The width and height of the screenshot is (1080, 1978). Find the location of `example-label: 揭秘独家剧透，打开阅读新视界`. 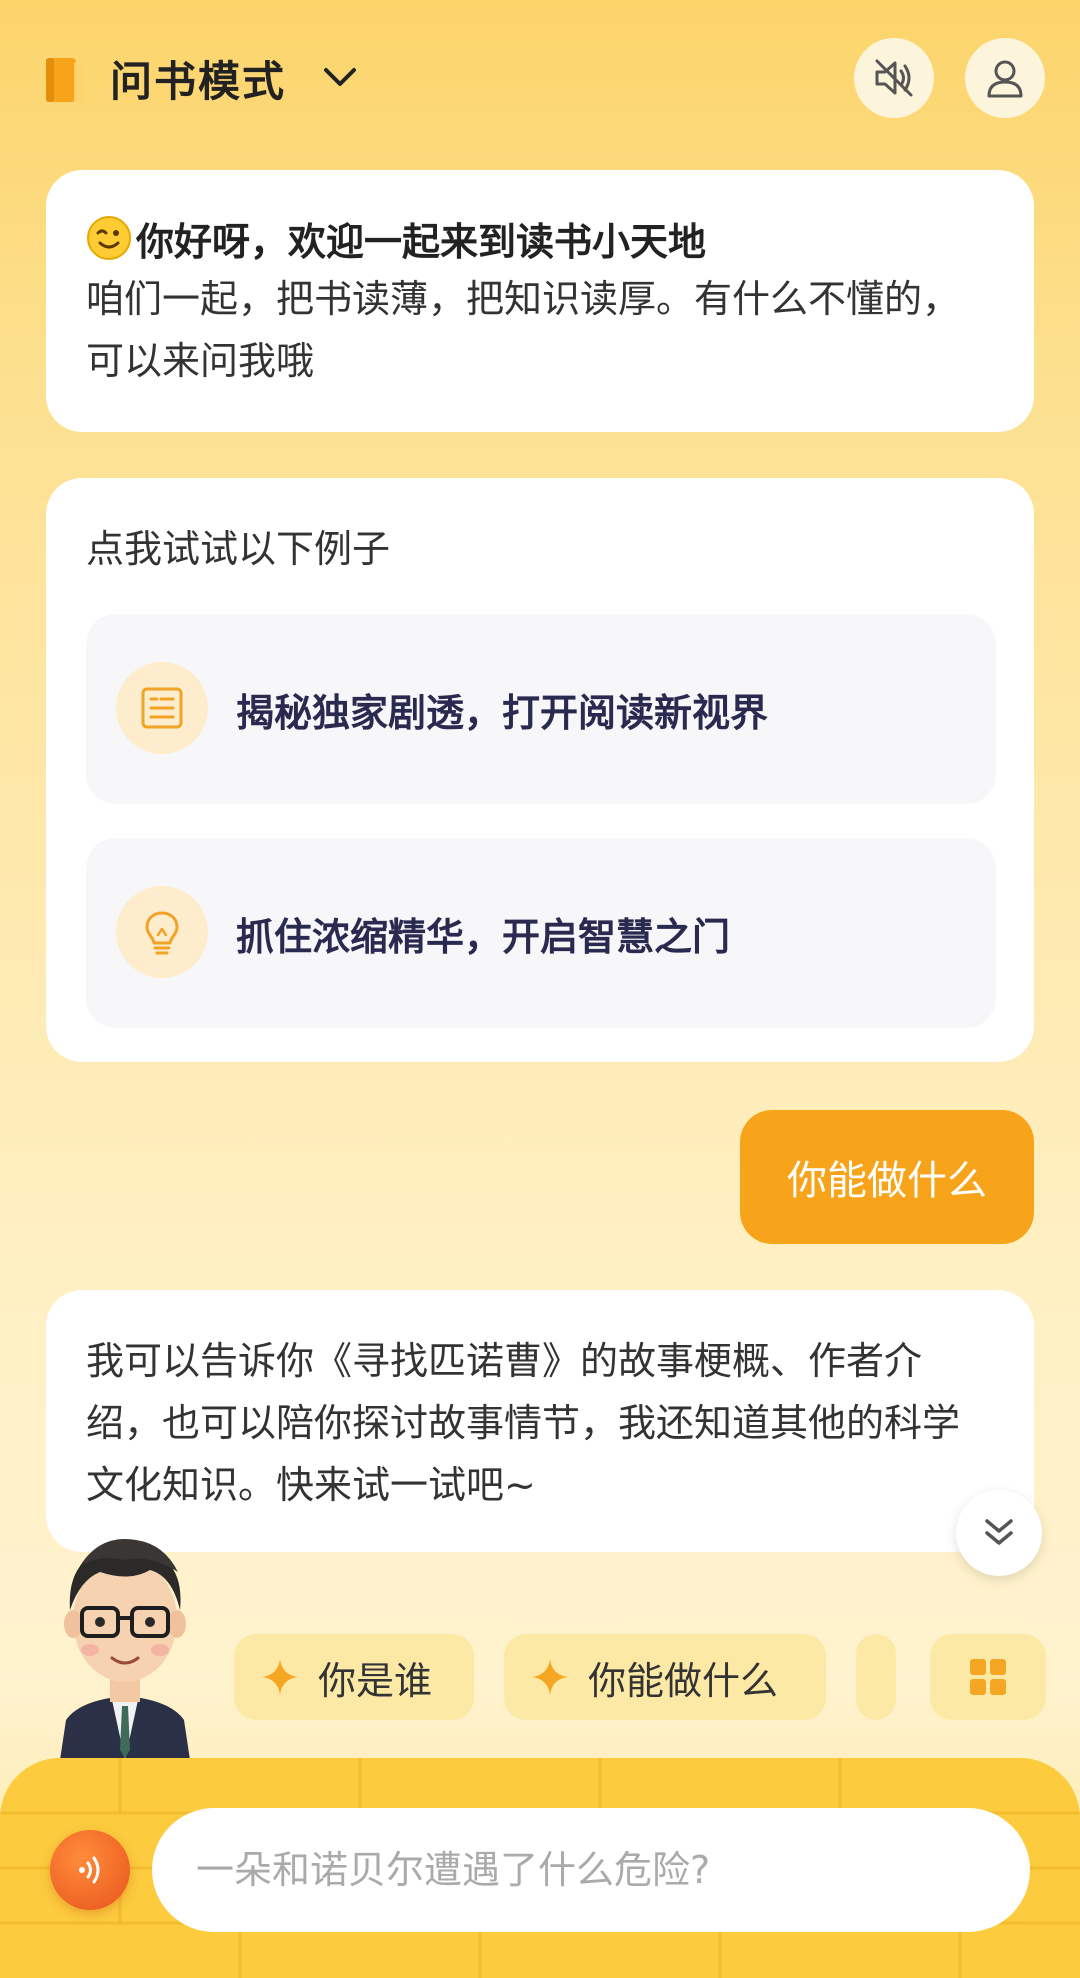

example-label: 揭秘独家剧透，打开阅读新视界 is located at coordinates (502, 712).